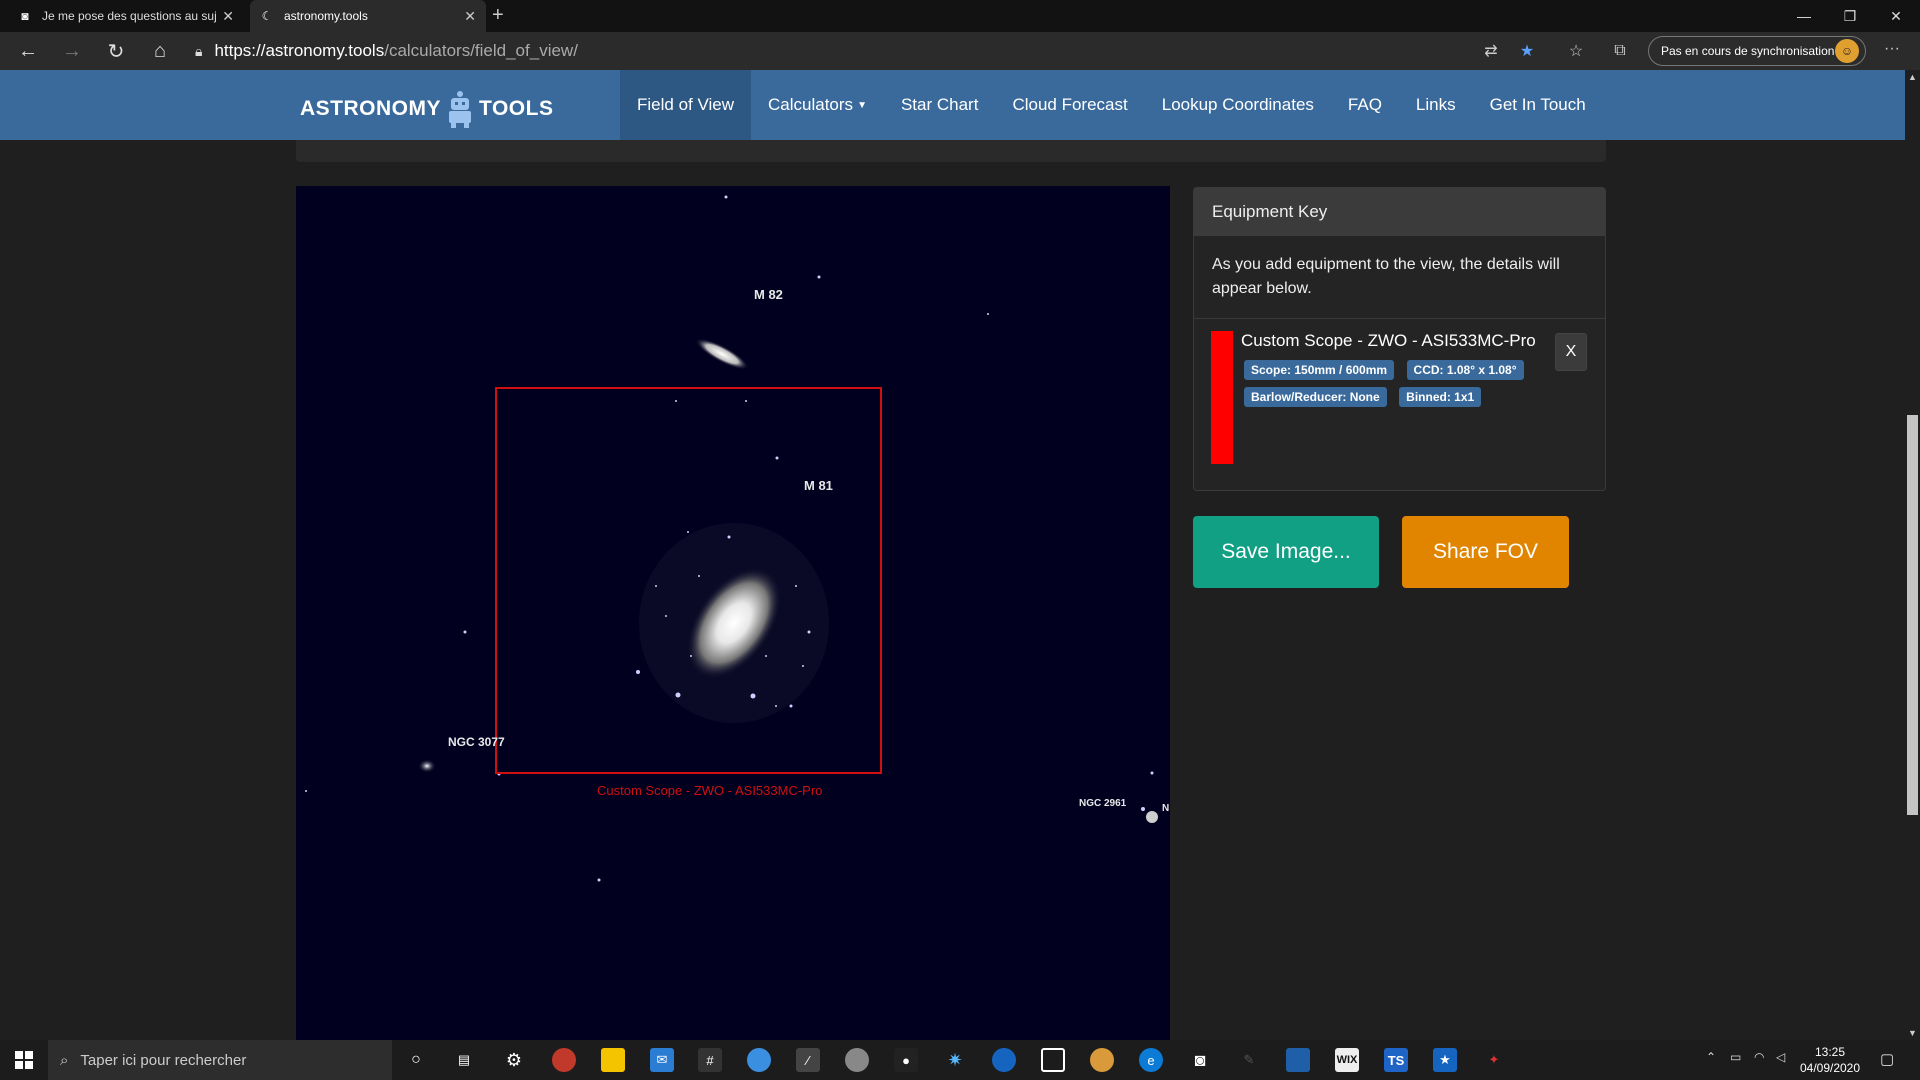 This screenshot has height=1080, width=1920. I want to click on nav-star-chart: Star Chart, so click(939, 105).